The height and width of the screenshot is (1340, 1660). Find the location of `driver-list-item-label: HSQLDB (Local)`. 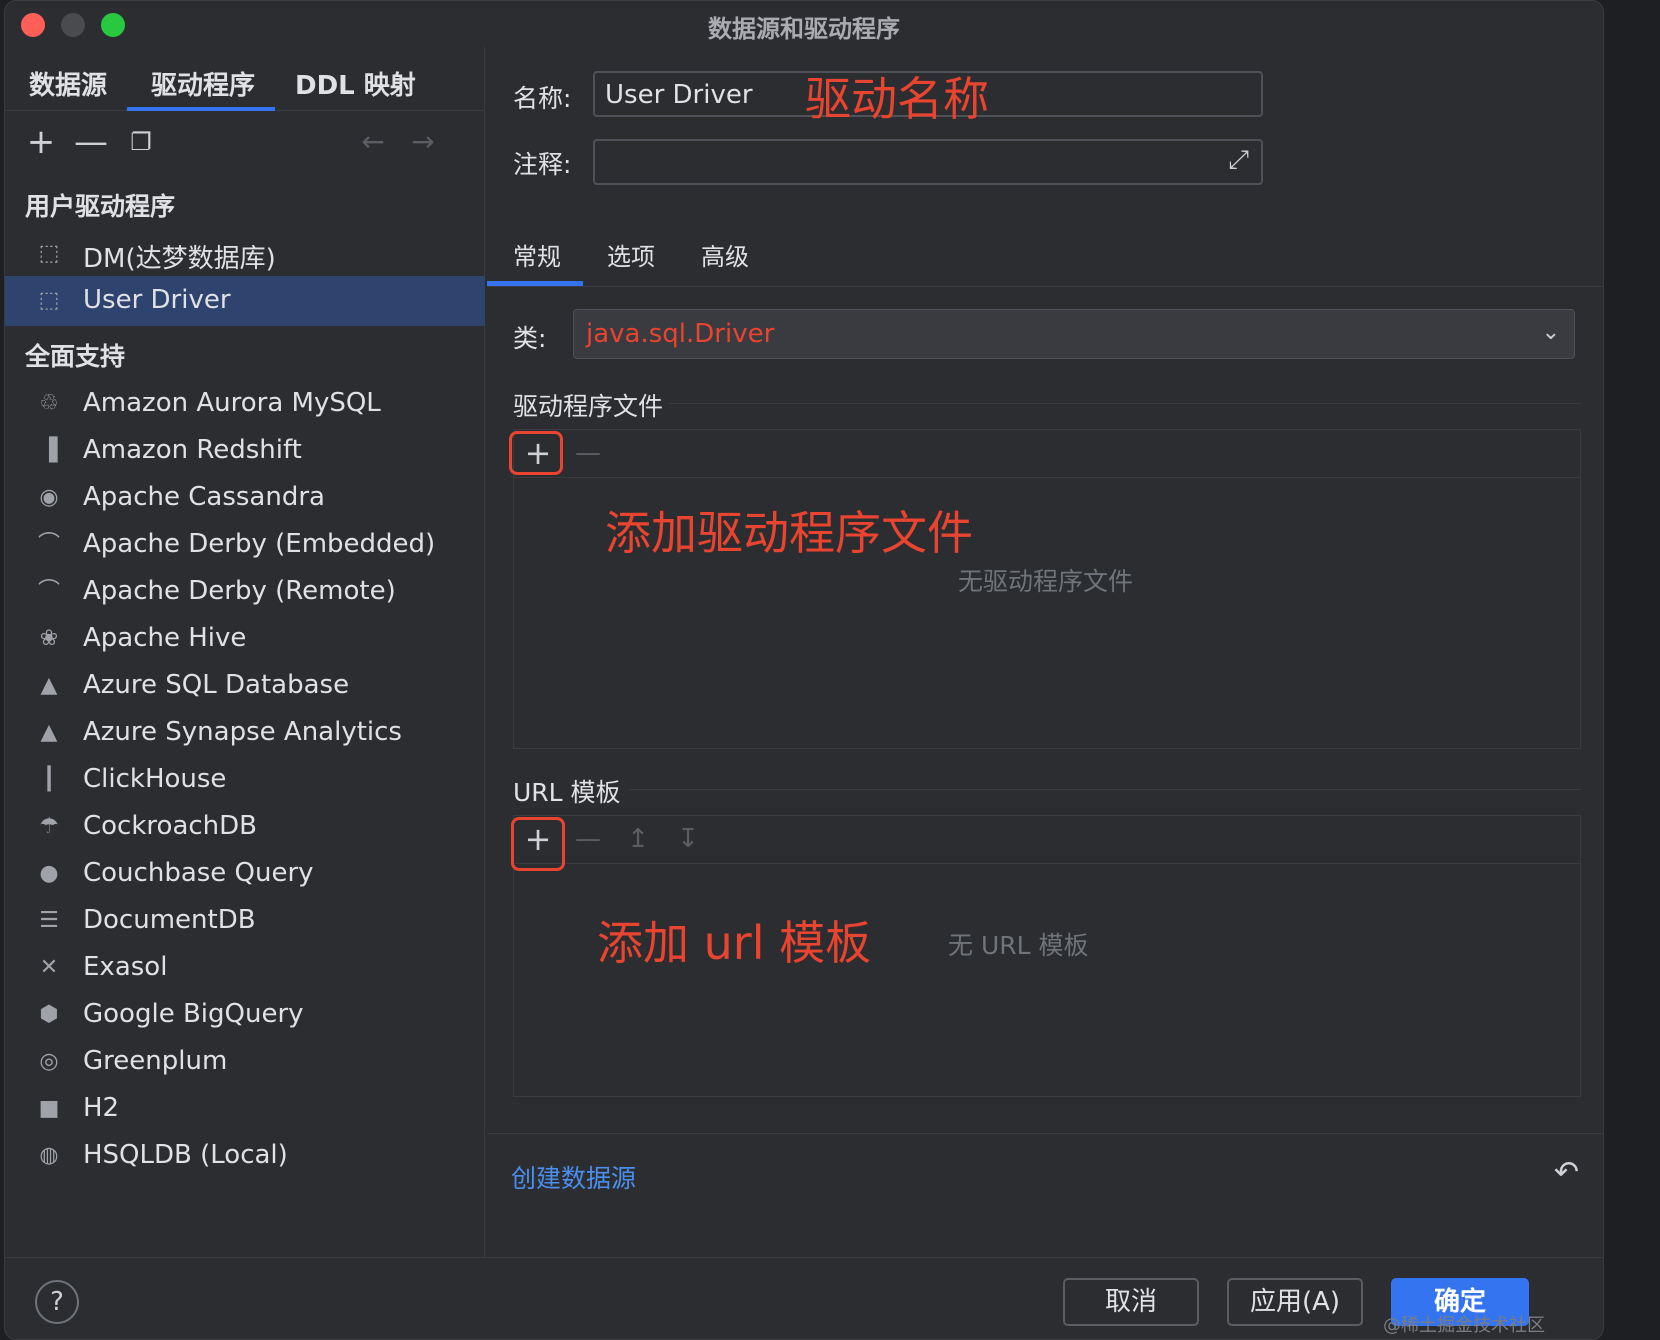

driver-list-item-label: HSQLDB (Local) is located at coordinates (185, 1155).